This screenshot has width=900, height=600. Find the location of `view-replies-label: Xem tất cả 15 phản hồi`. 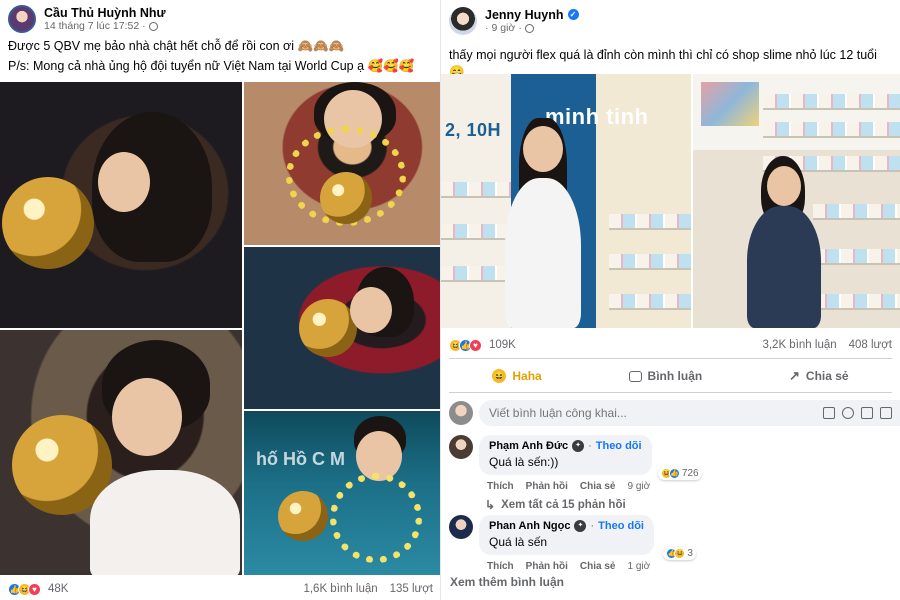

view-replies-label: Xem tất cả 15 phản hồi is located at coordinates (563, 505).